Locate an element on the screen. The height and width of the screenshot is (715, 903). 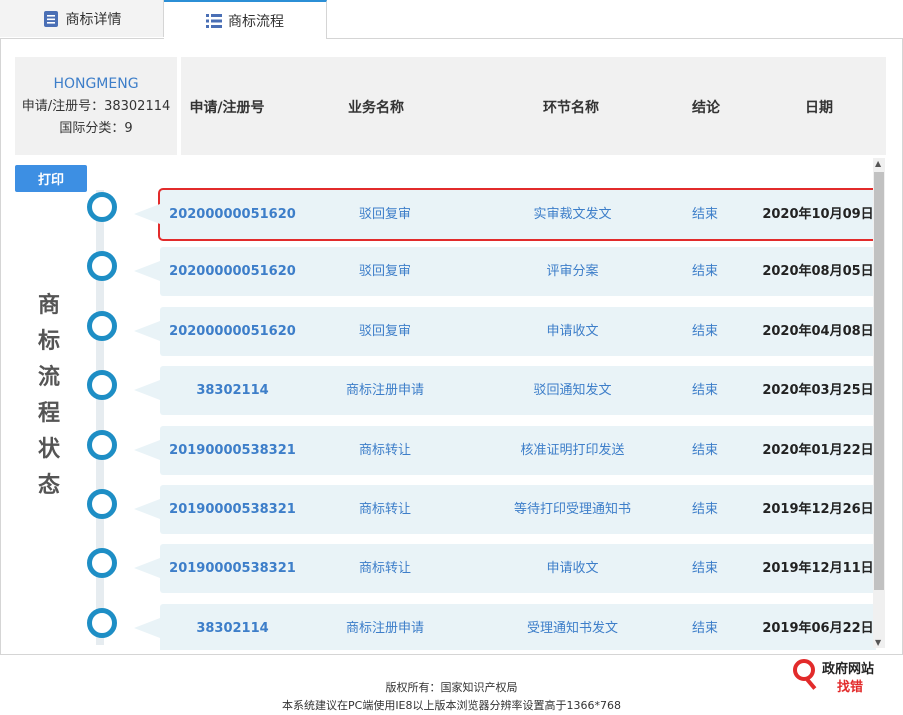
cell-date: 2020年01月22日 is located at coordinates (818, 450).